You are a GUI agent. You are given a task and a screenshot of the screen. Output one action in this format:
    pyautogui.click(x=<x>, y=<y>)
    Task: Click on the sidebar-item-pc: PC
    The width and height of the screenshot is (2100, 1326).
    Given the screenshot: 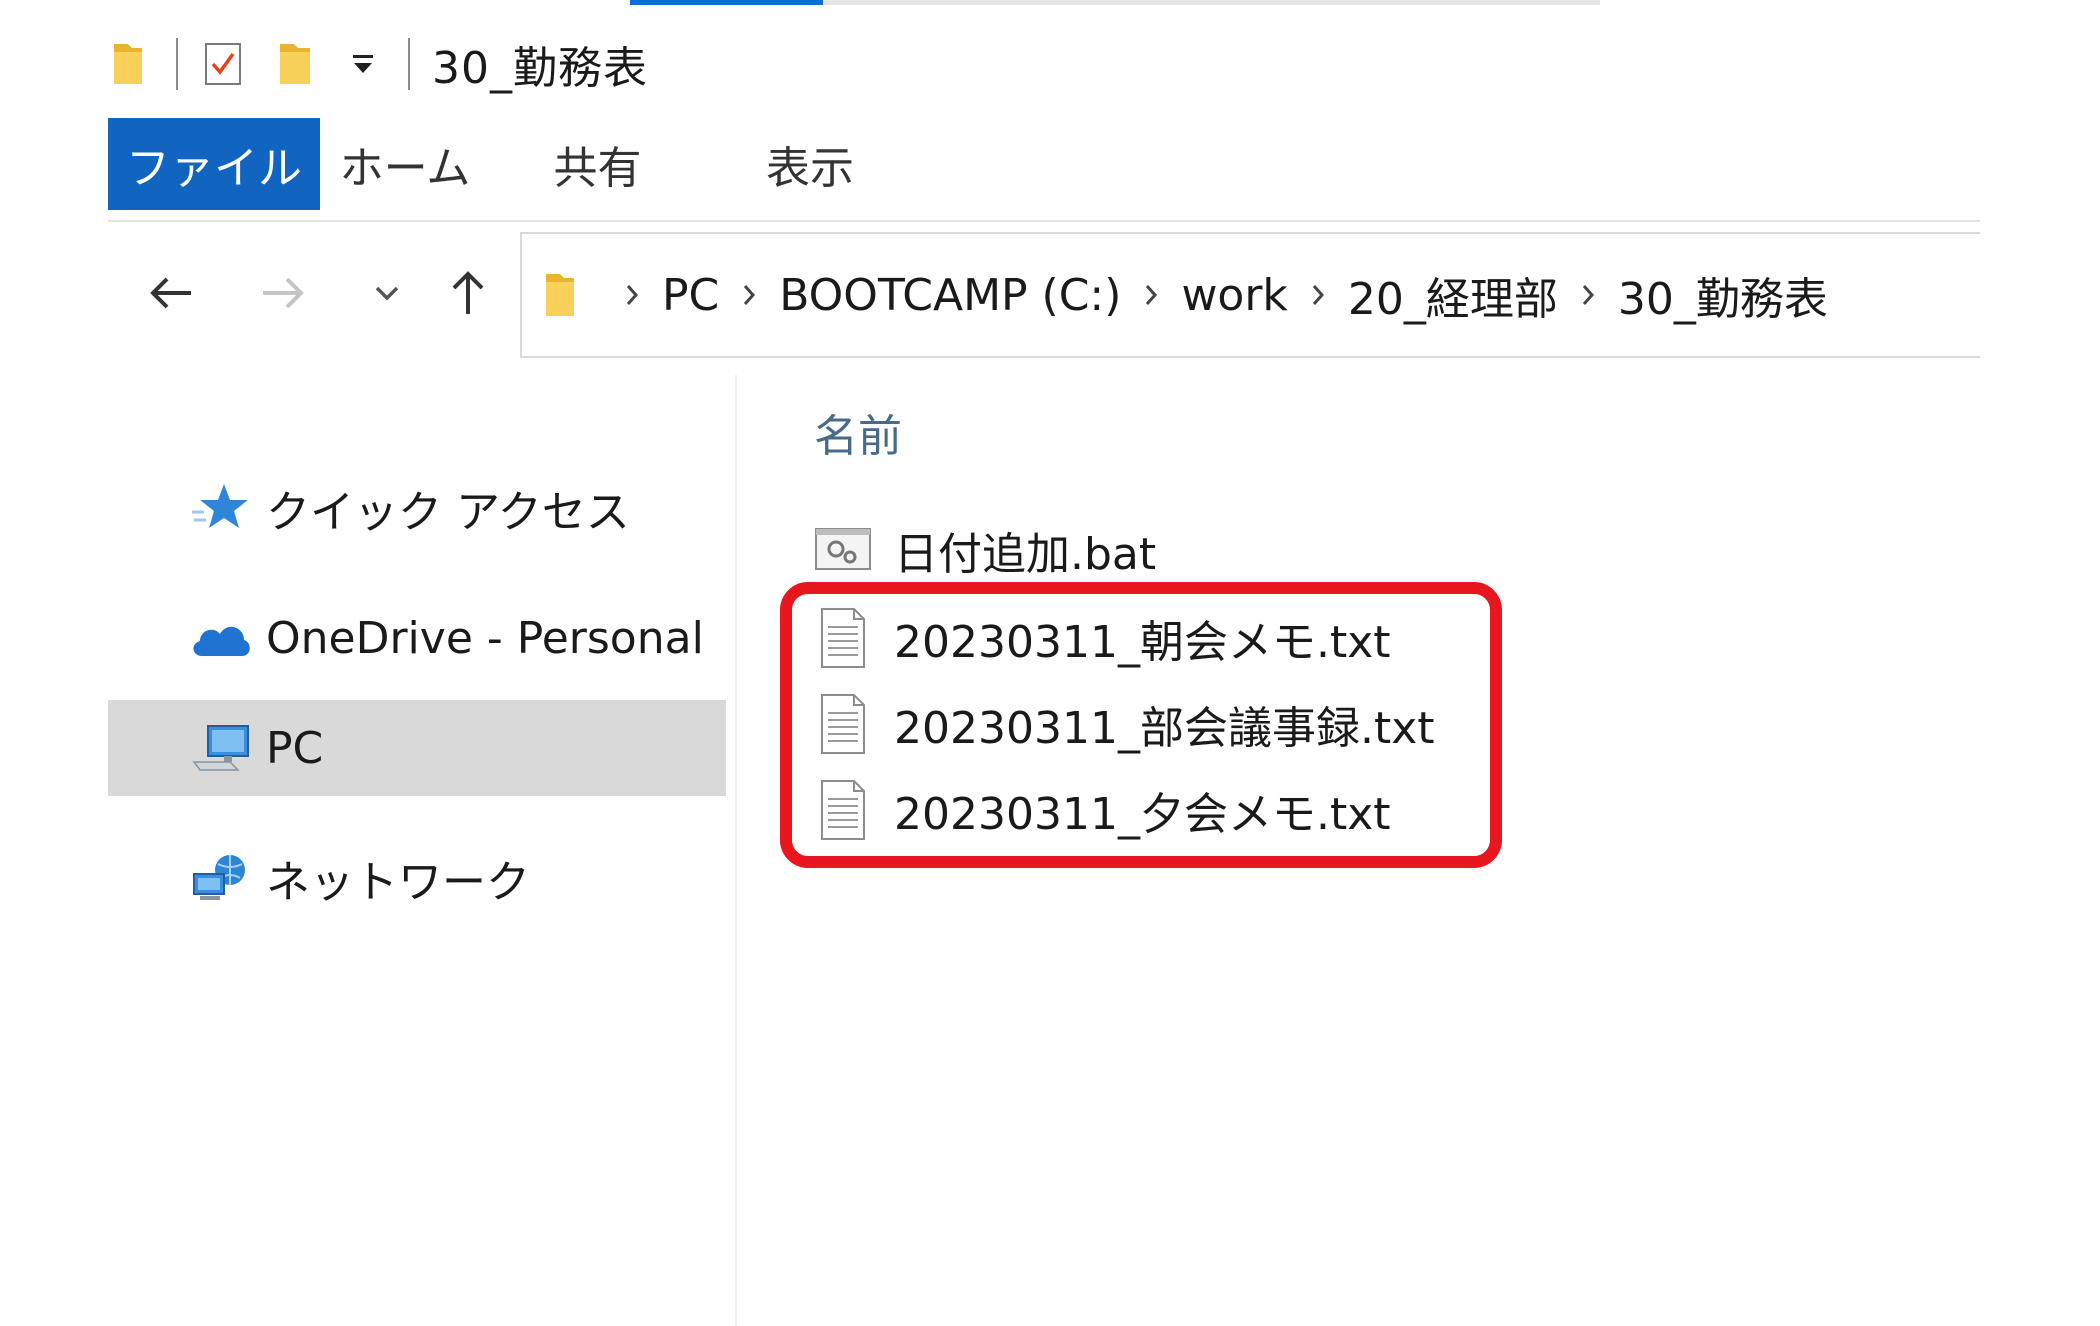 What is the action you would take?
    pyautogui.click(x=417, y=748)
    